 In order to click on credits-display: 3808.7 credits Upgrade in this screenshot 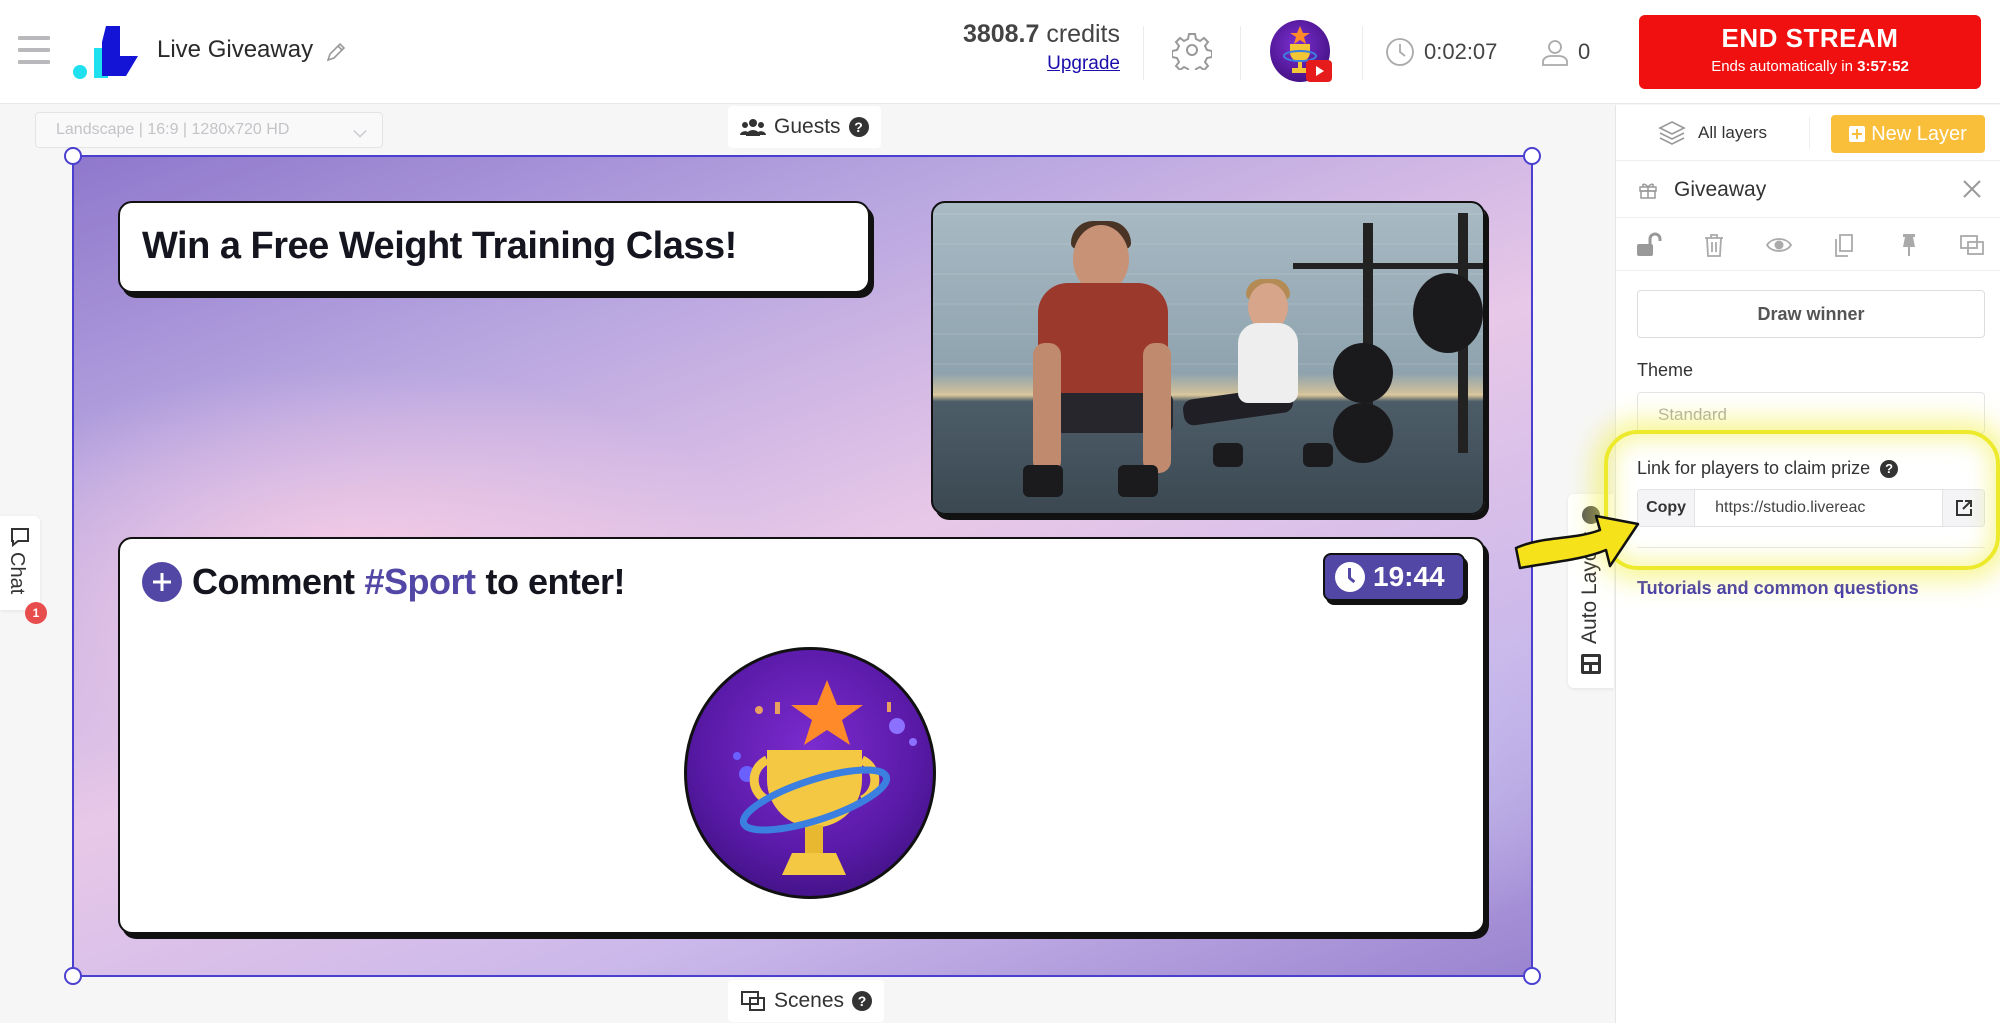, I will do `click(1039, 47)`.